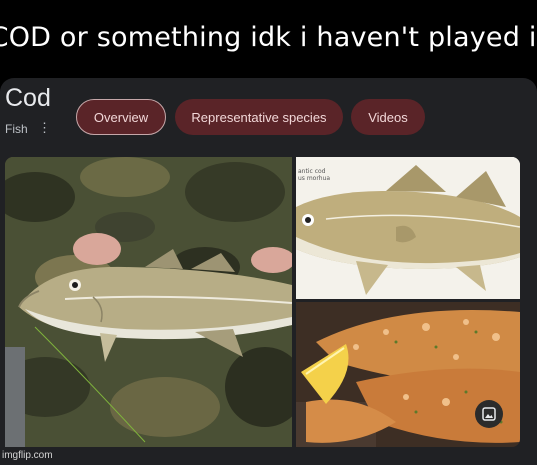 This screenshot has height=465, width=537. I want to click on image-icon, so click(489, 414).